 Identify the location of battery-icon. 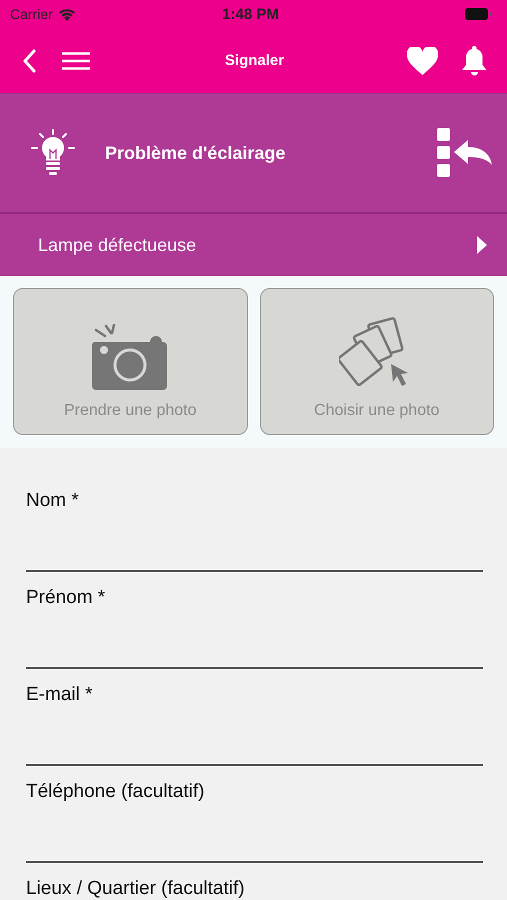
(477, 14).